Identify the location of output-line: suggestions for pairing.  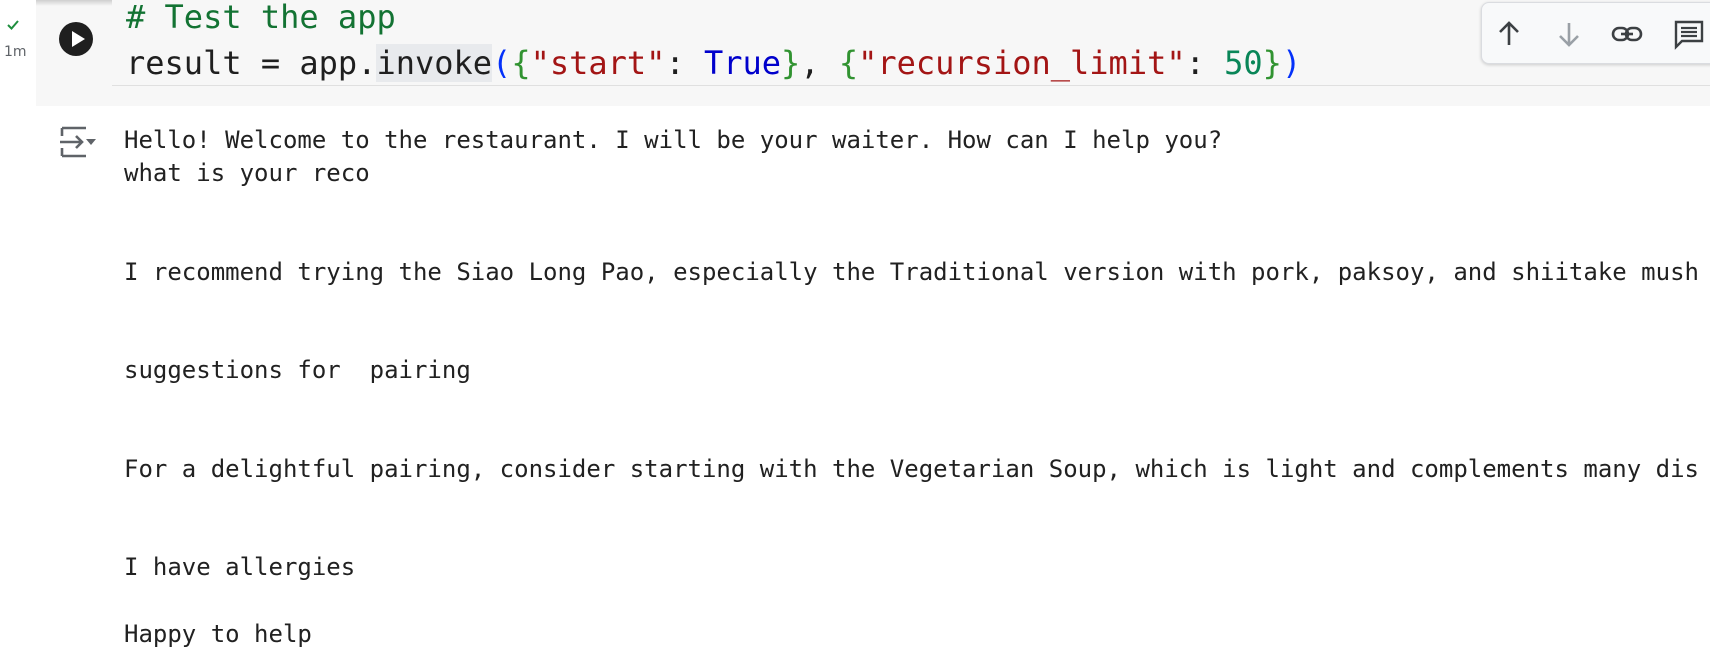
(297, 370).